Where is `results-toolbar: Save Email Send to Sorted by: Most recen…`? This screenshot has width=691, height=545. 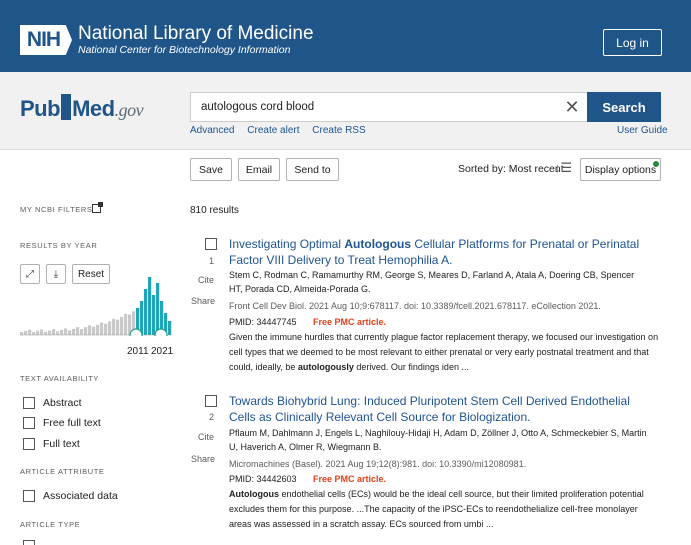 results-toolbar: Save Email Send to Sorted by: Most recen… is located at coordinates (345, 170).